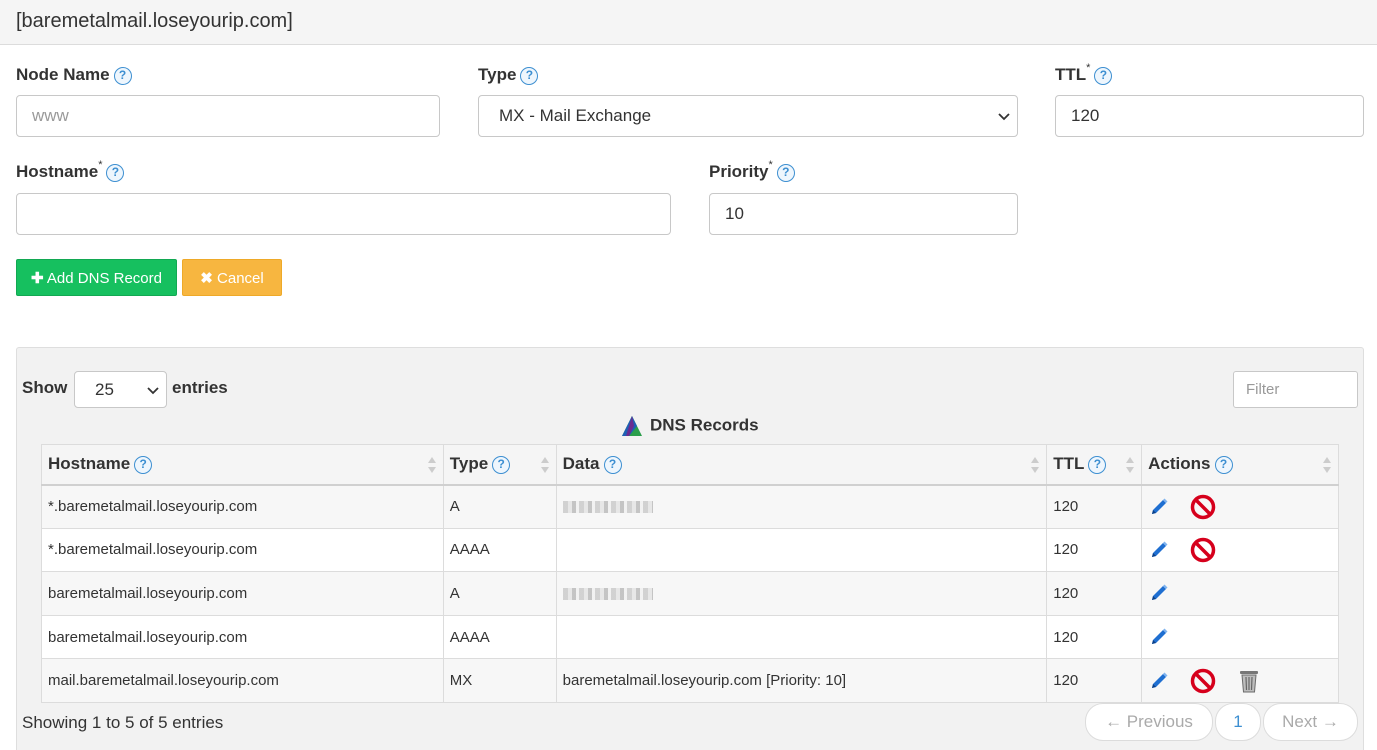 This screenshot has width=1377, height=750. What do you see at coordinates (1249, 681) in the screenshot?
I see `trash-icon` at bounding box center [1249, 681].